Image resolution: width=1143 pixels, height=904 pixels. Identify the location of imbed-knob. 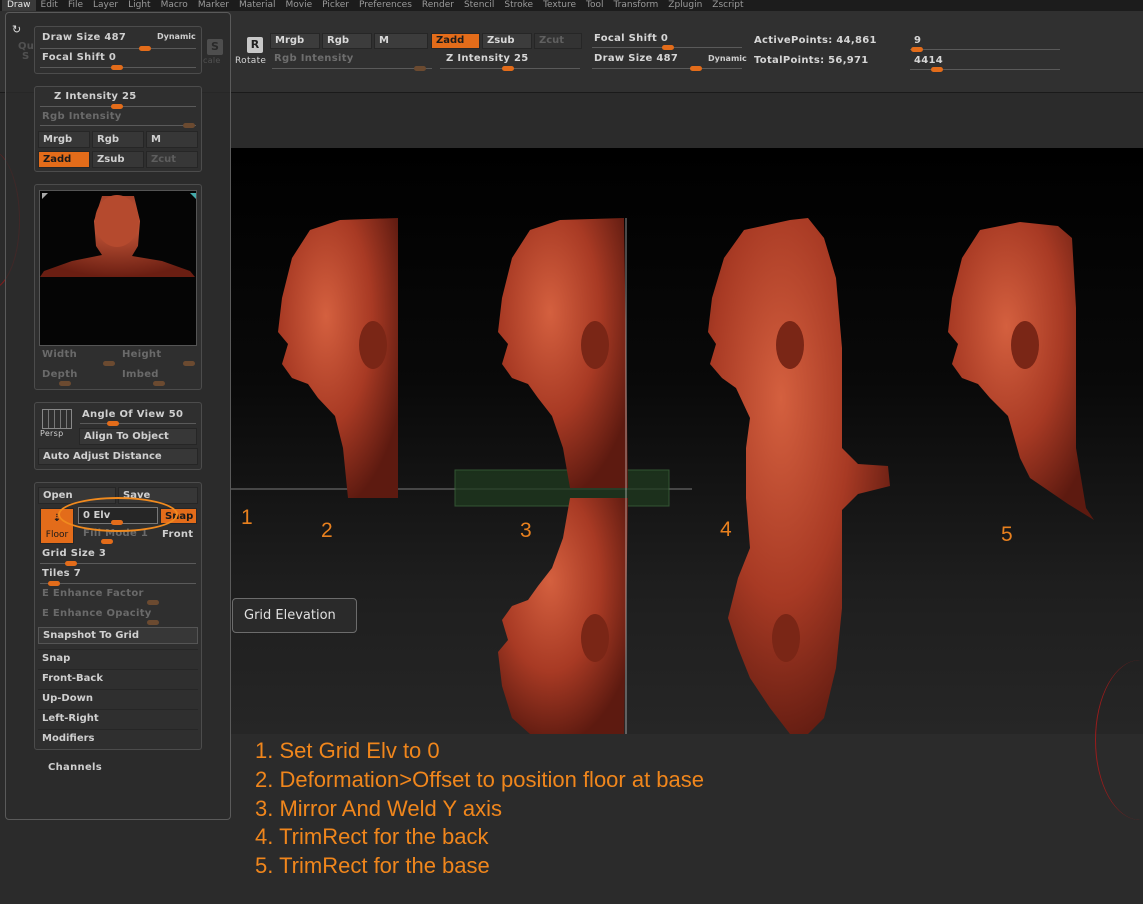
(159, 383).